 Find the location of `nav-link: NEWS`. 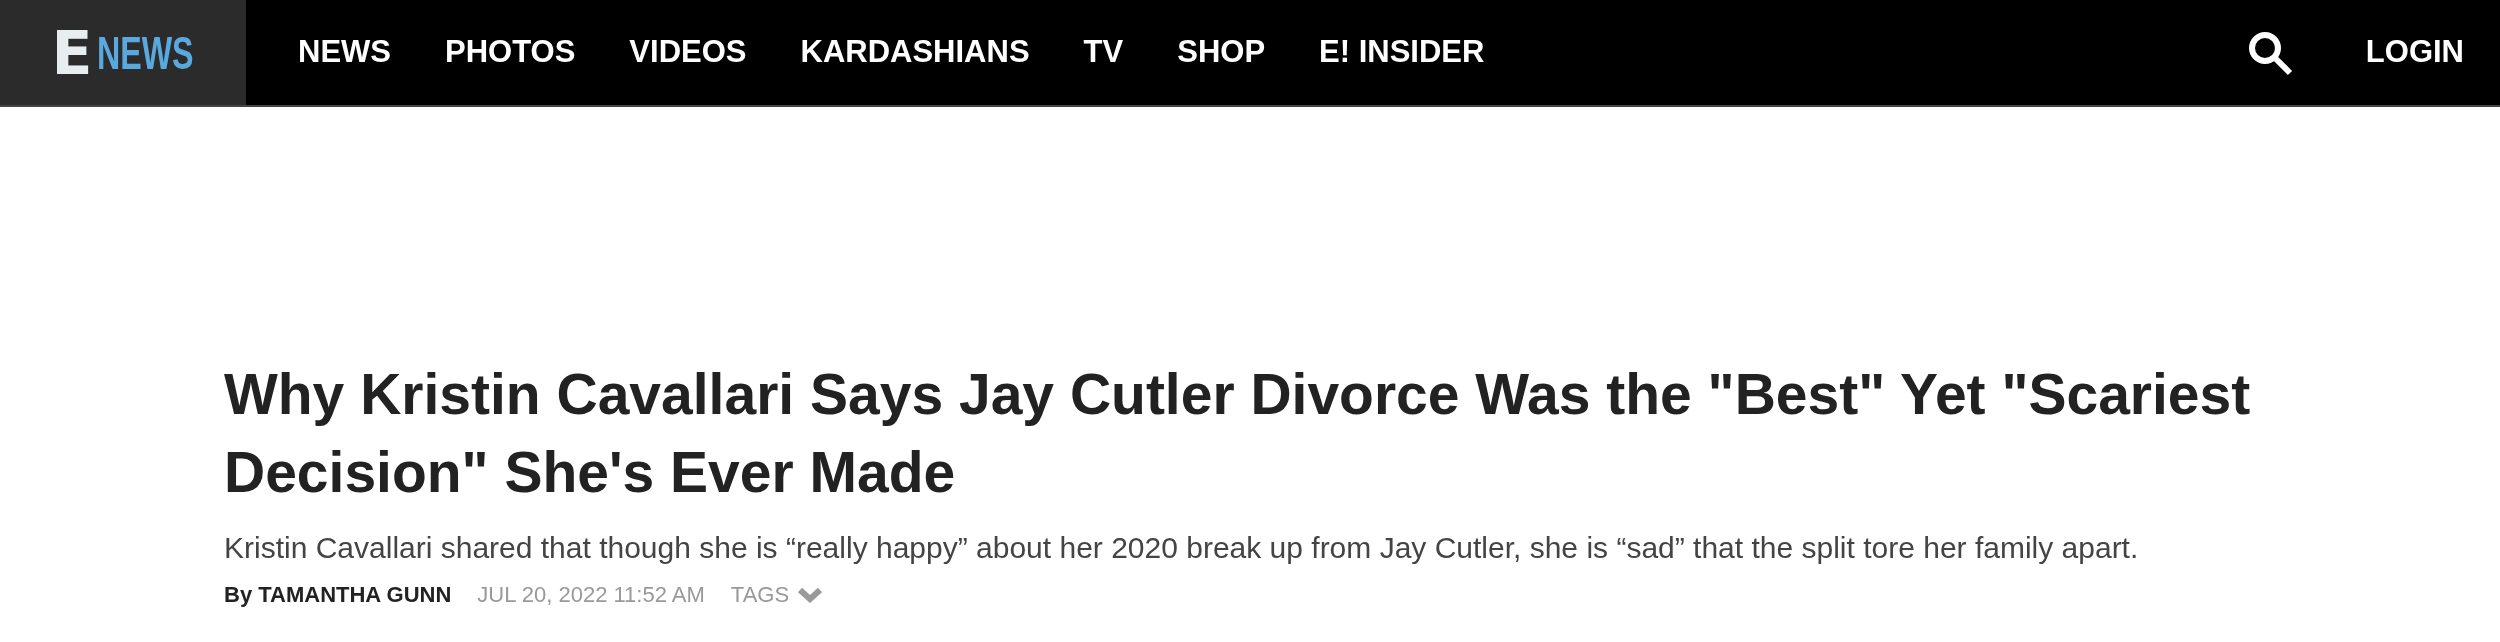

nav-link: NEWS is located at coordinates (344, 52).